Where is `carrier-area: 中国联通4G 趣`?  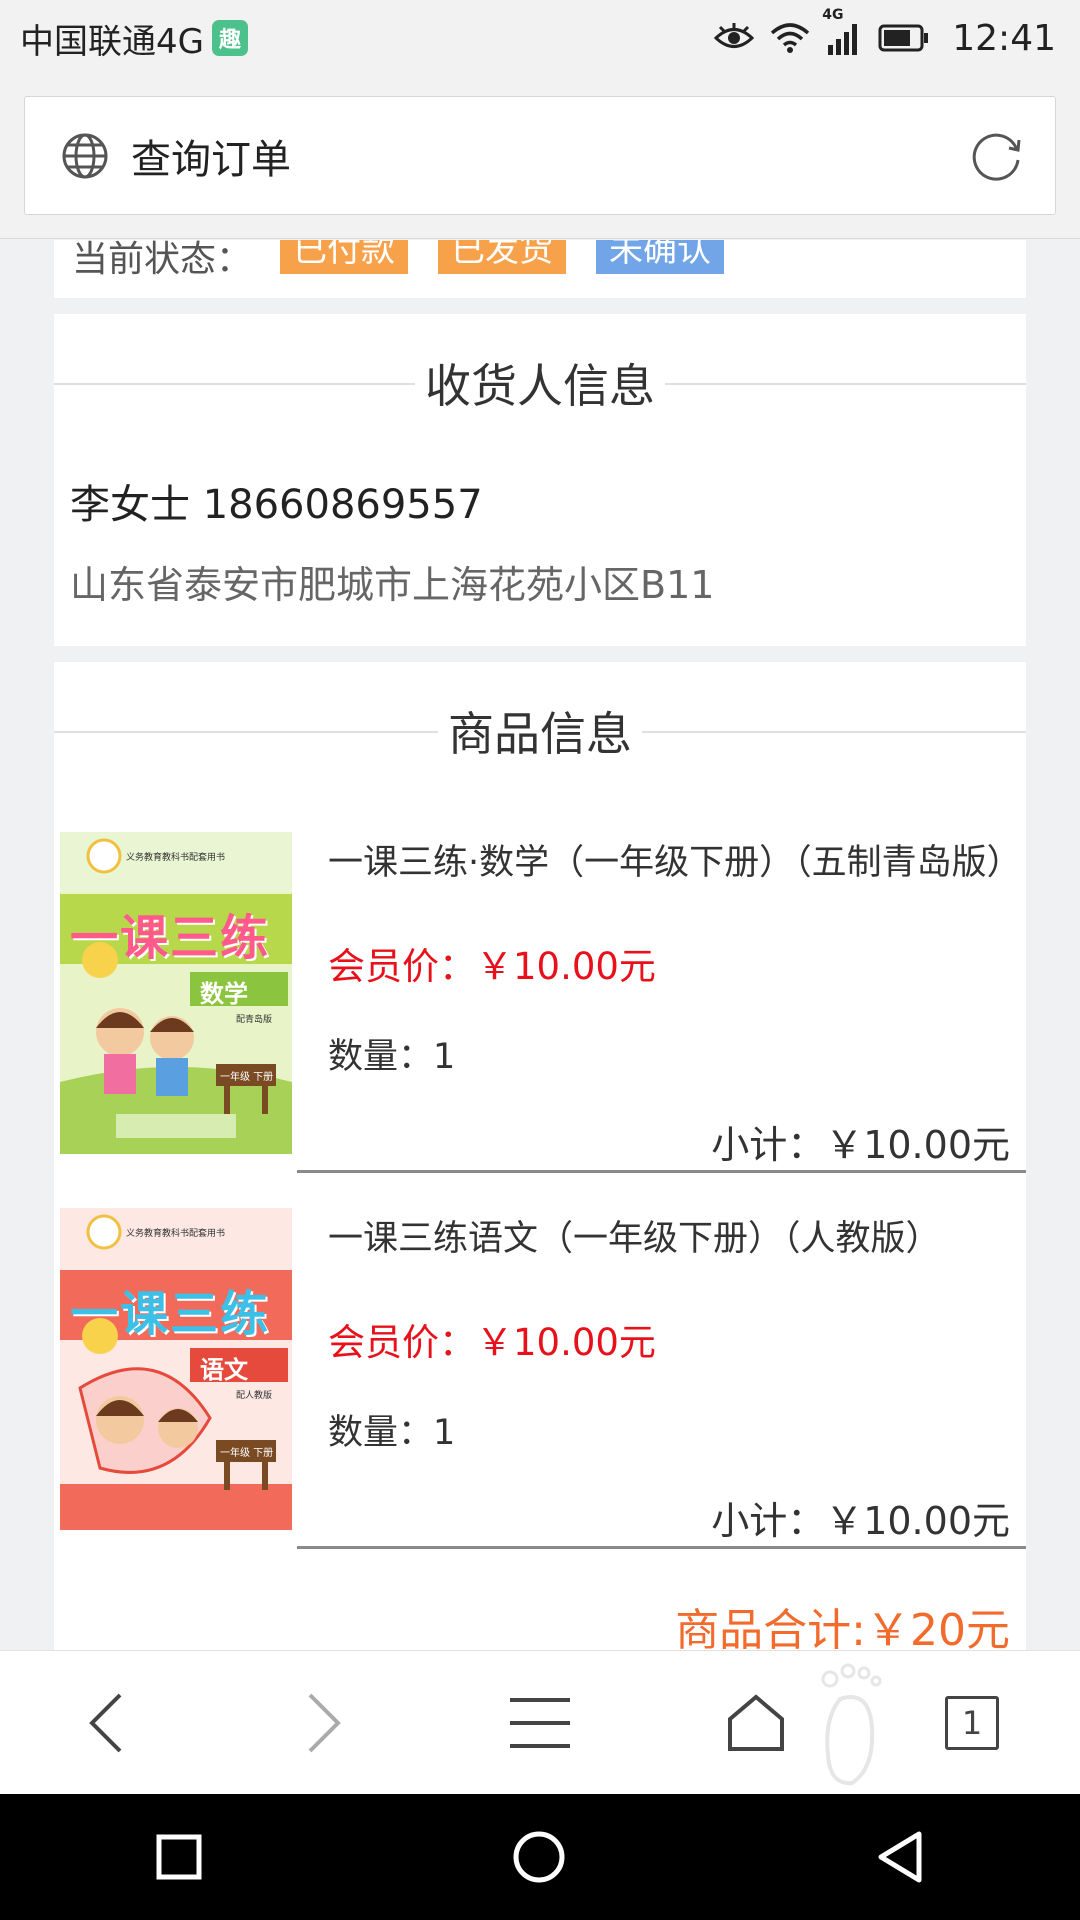
carrier-area: 中国联通4G 趣 is located at coordinates (134, 38).